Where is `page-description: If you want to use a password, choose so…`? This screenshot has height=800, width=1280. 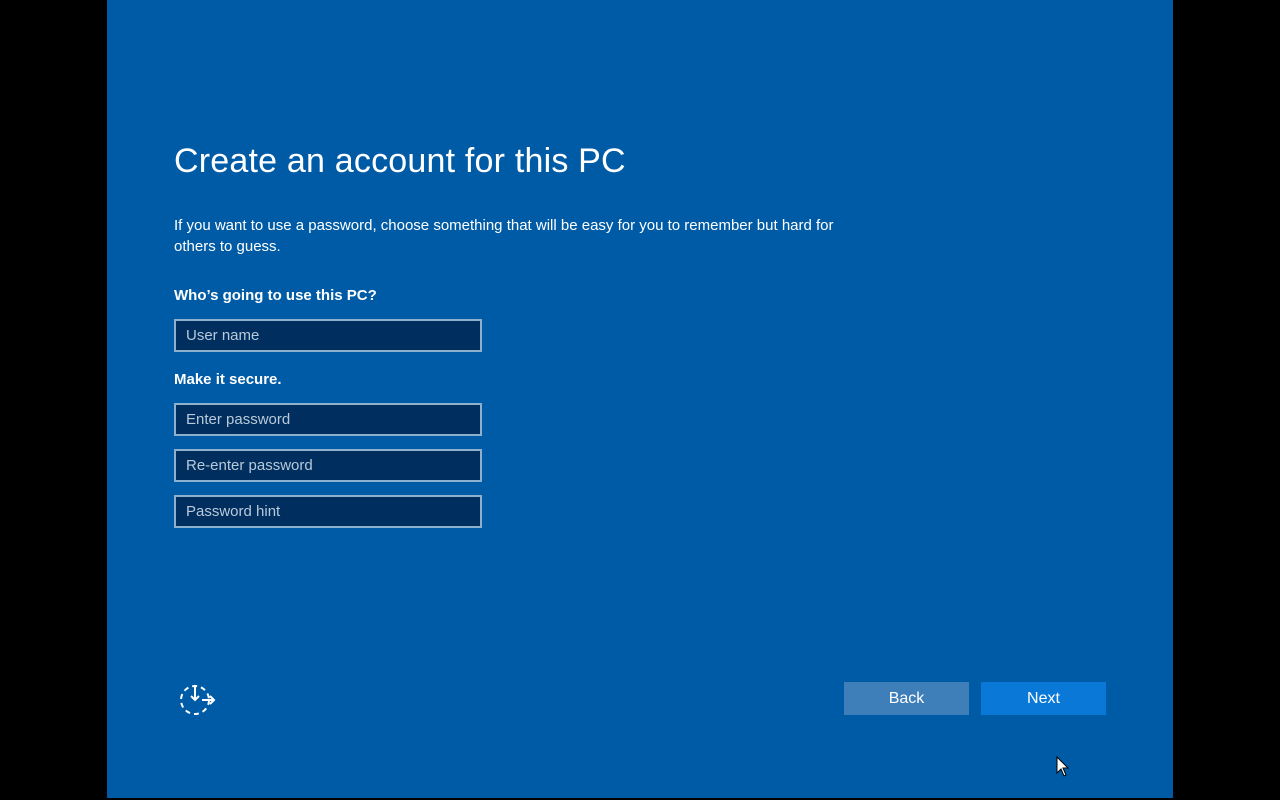 page-description: If you want to use a password, choose so… is located at coordinates (504, 236).